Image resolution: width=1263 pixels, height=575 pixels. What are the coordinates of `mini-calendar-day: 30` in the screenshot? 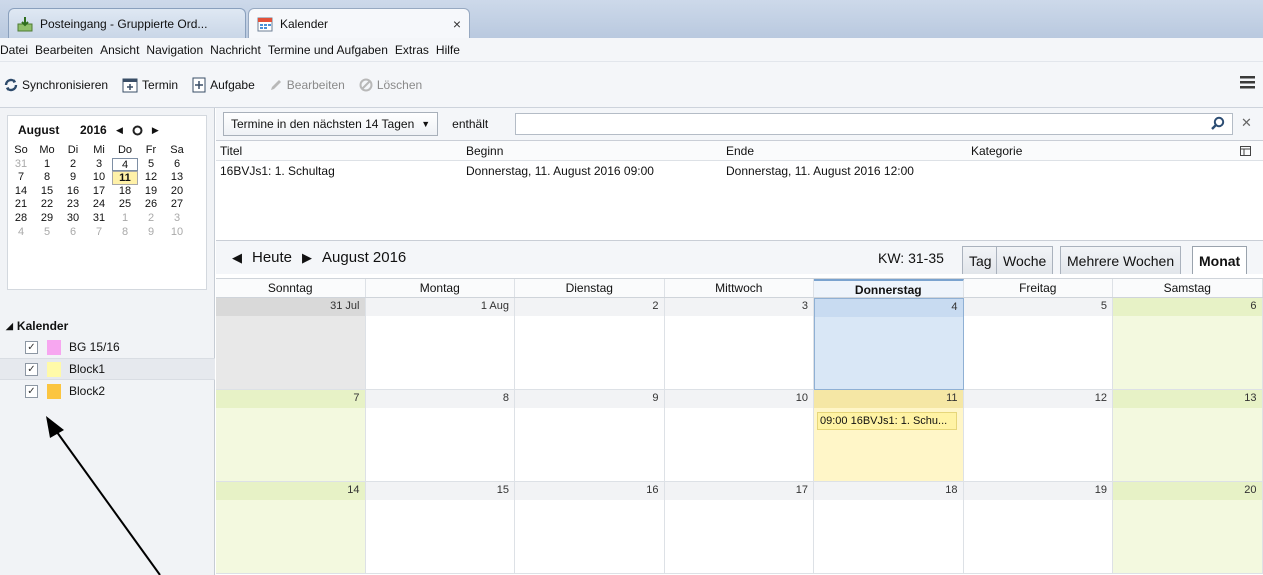 It's located at (73, 219).